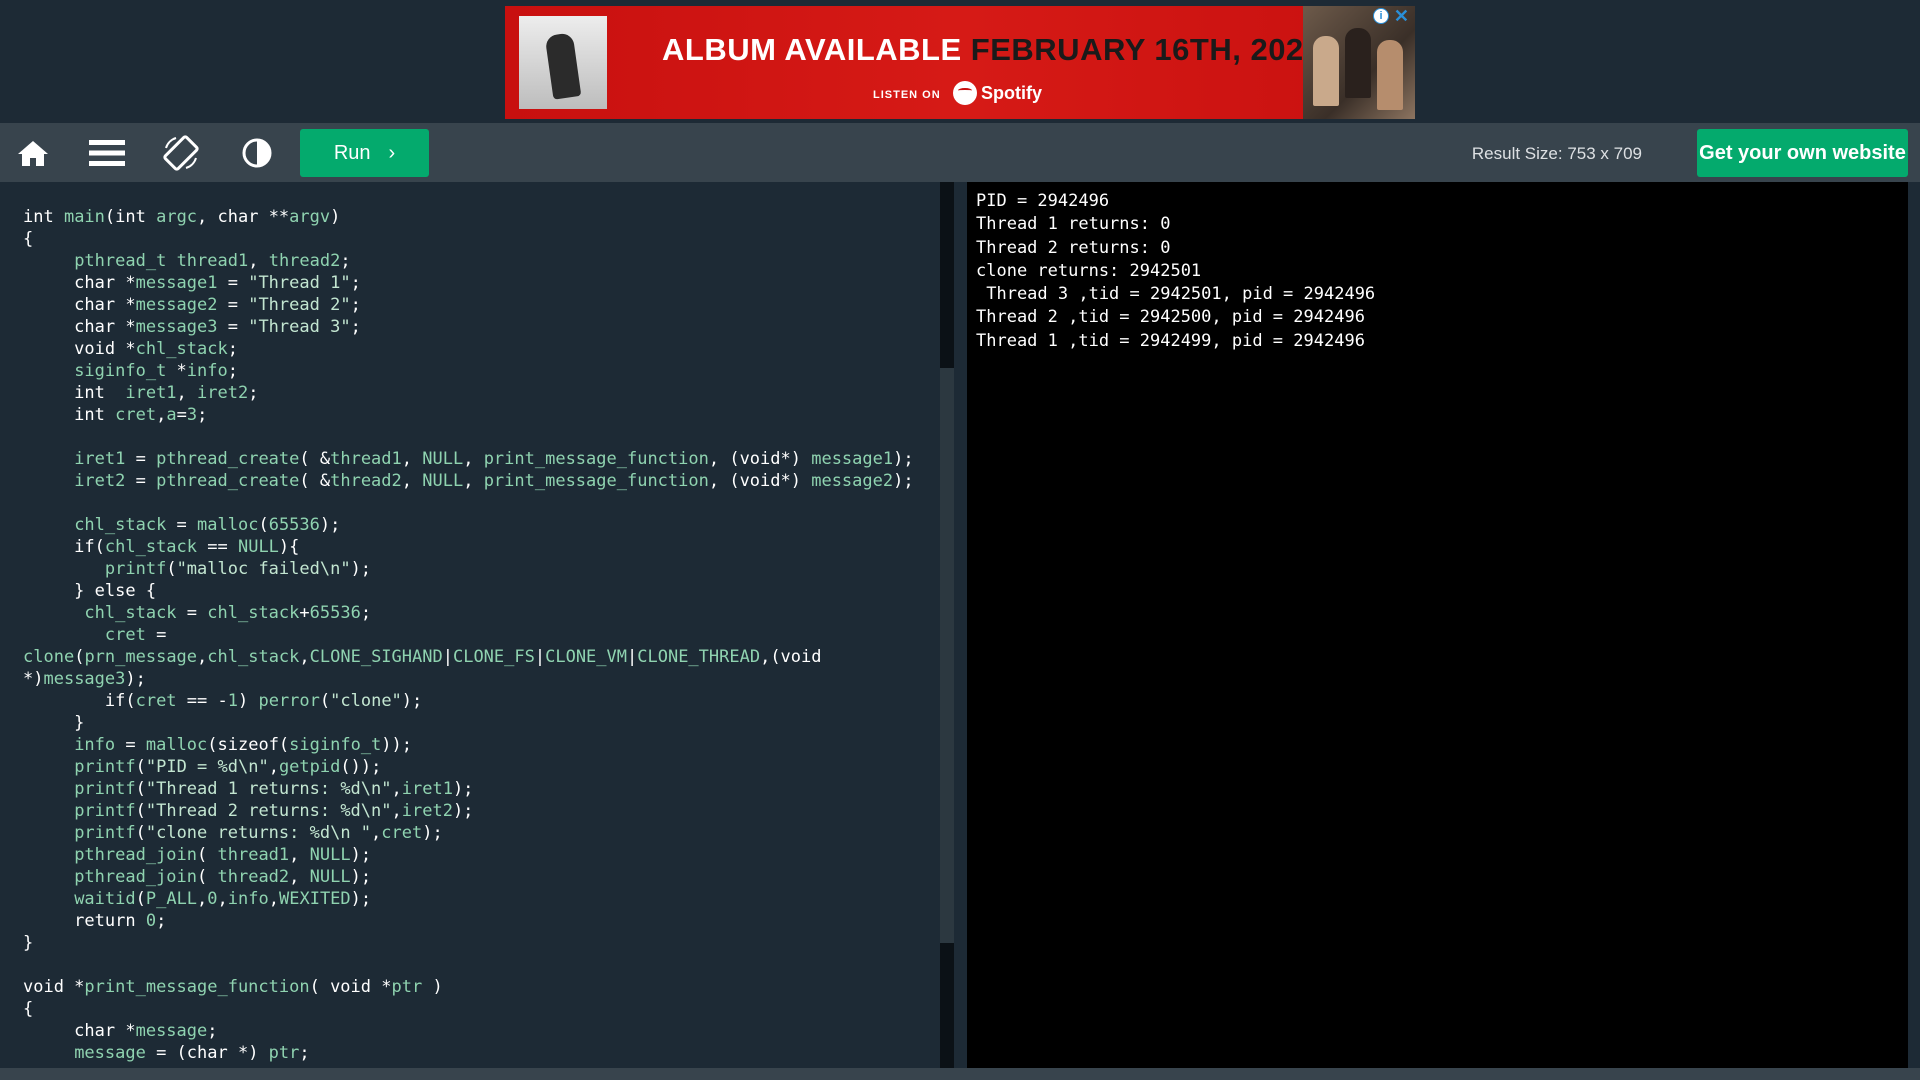 The height and width of the screenshot is (1080, 1920). I want to click on spotify-icon, so click(965, 93).